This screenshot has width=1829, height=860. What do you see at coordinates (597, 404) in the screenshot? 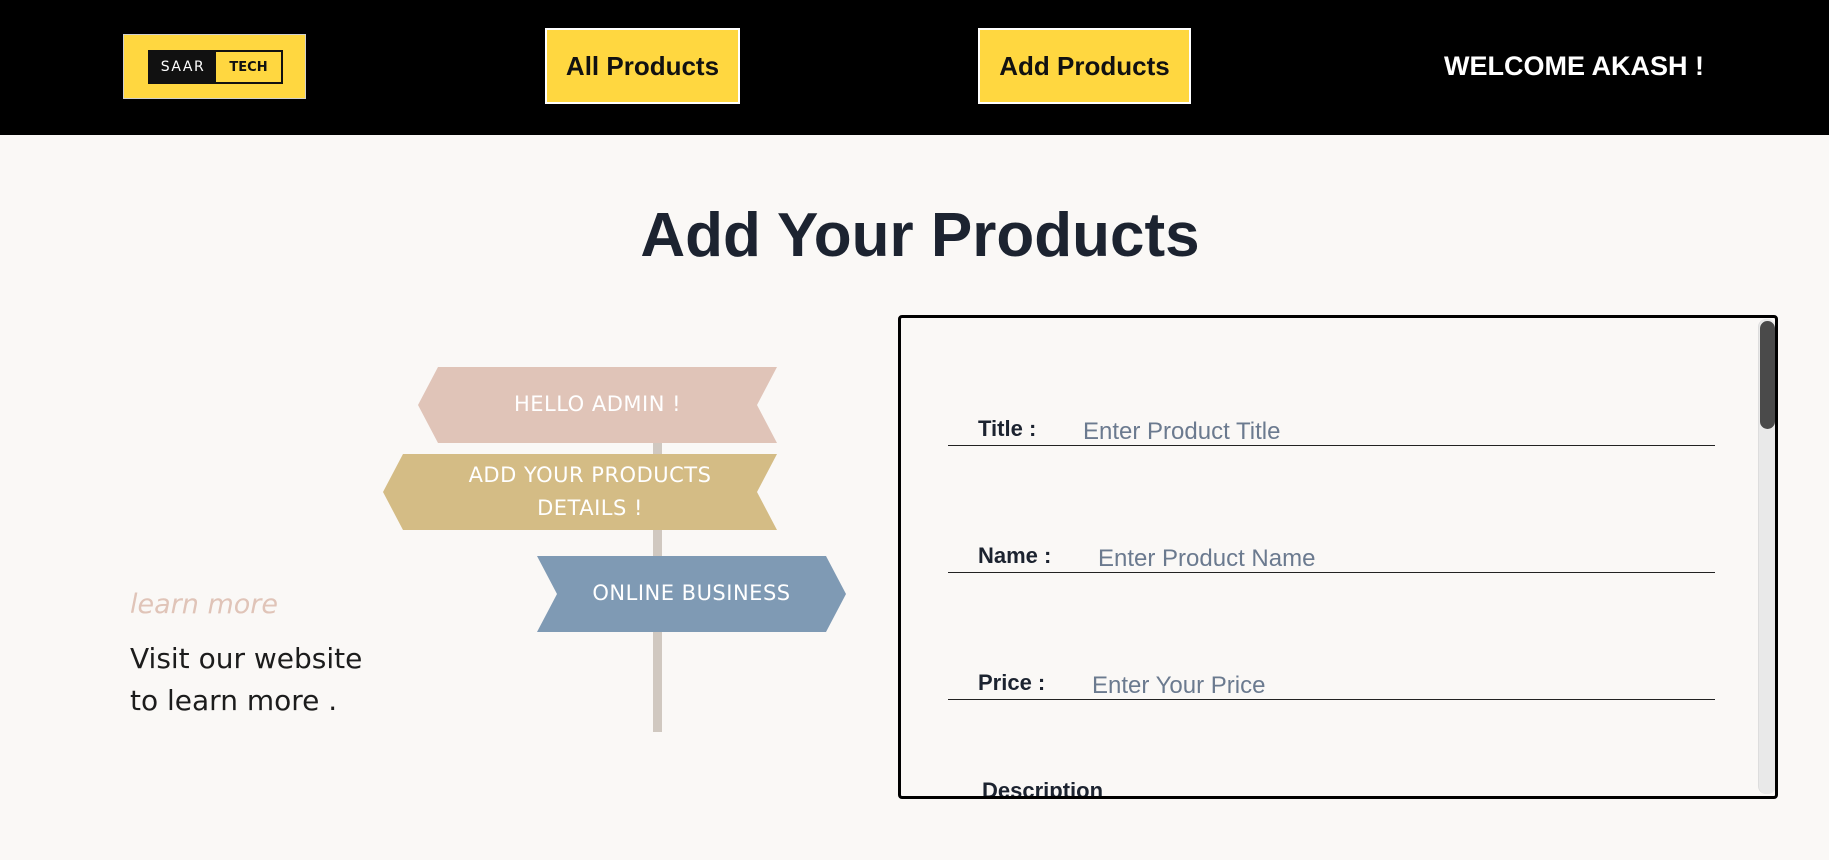
I see `sign-hello-label: HELLO ADMIN !` at bounding box center [597, 404].